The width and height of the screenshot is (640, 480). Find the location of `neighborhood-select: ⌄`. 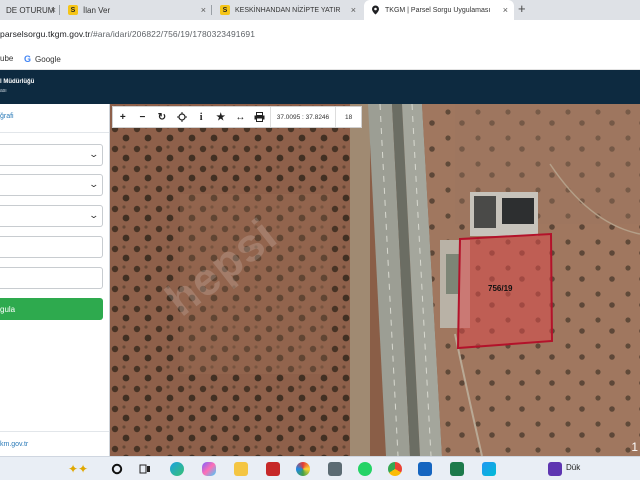

neighborhood-select: ⌄ is located at coordinates (51, 216).